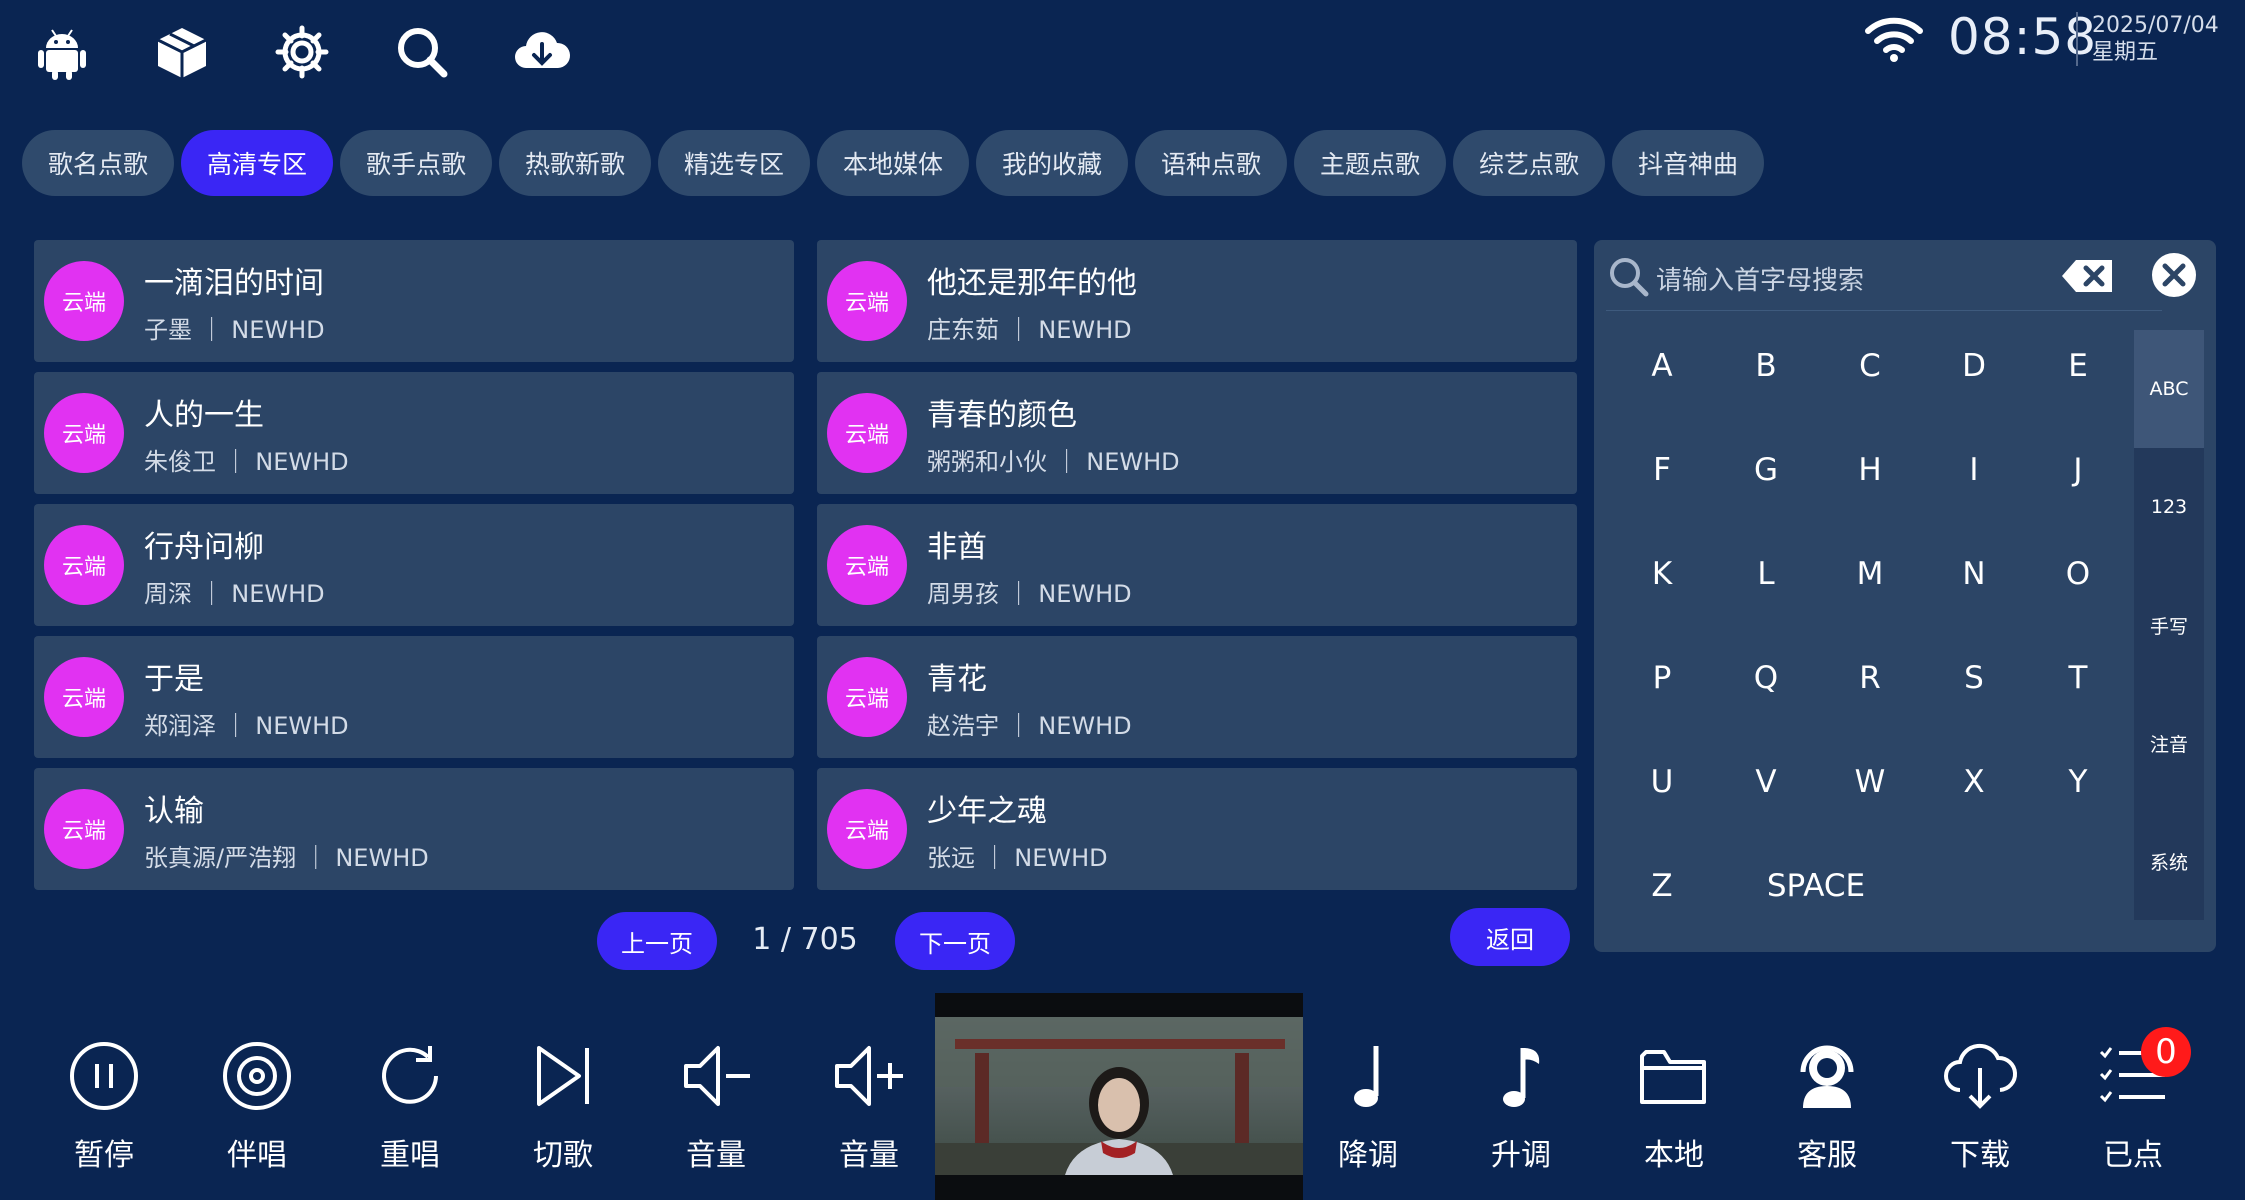  What do you see at coordinates (1766, 574) in the screenshot?
I see `key-l: L` at bounding box center [1766, 574].